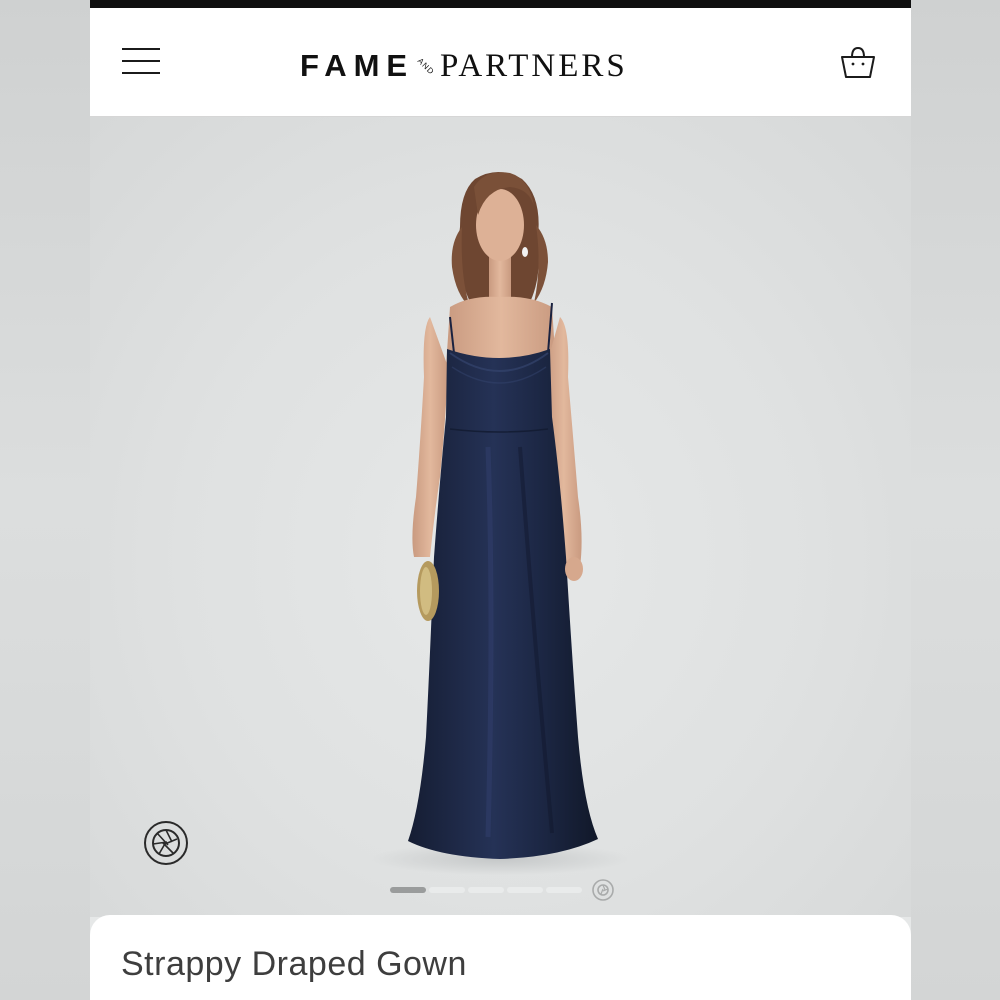  Describe the element at coordinates (294, 964) in the screenshot. I see `product-title: Strappy Draped Gown` at that location.